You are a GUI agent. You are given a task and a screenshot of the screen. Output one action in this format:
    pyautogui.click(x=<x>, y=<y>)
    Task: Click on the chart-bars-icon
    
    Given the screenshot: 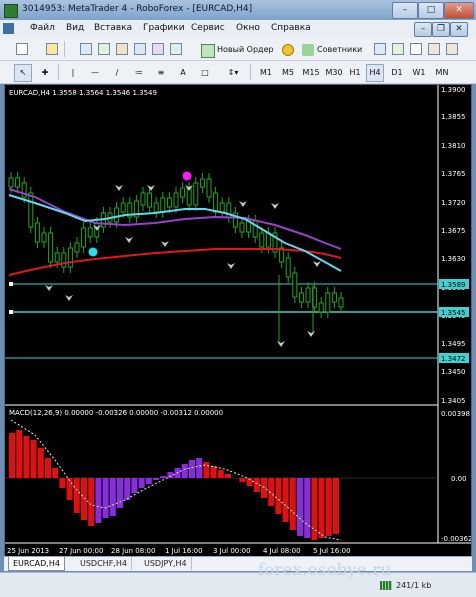 What is the action you would take?
    pyautogui.click(x=380, y=49)
    